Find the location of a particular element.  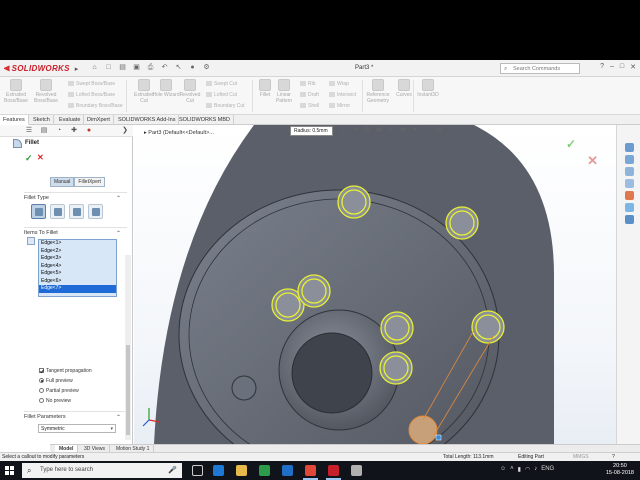

tab-features: Features is located at coordinates (14, 120).